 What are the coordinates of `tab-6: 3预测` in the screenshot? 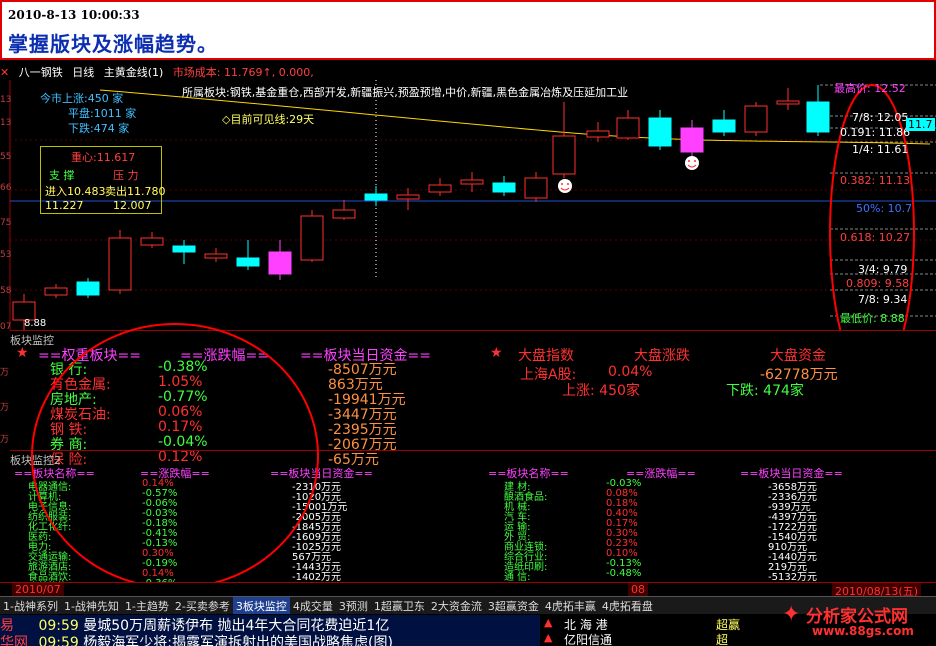 It's located at (353, 605).